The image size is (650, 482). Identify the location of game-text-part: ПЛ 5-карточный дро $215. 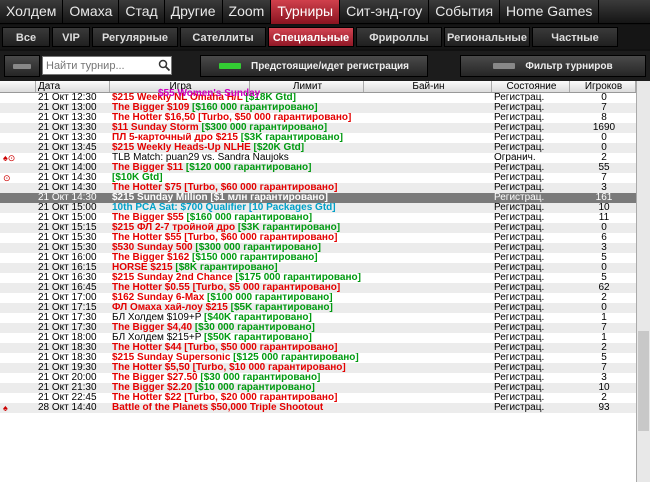
(176, 138).